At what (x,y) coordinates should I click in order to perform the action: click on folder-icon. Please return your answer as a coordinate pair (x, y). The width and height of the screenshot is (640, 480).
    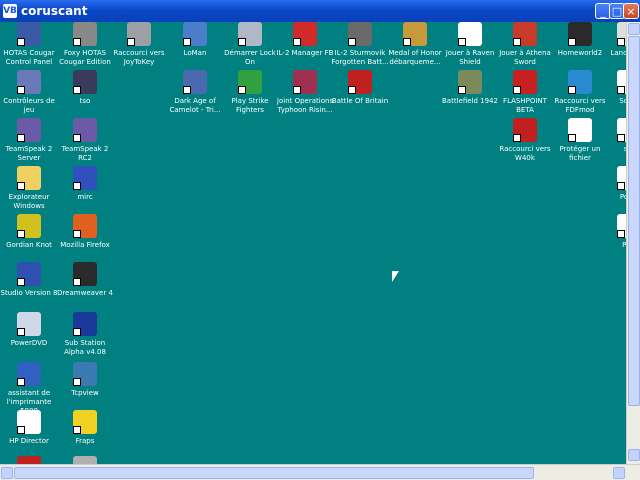
    Looking at the image, I should click on (29, 178).